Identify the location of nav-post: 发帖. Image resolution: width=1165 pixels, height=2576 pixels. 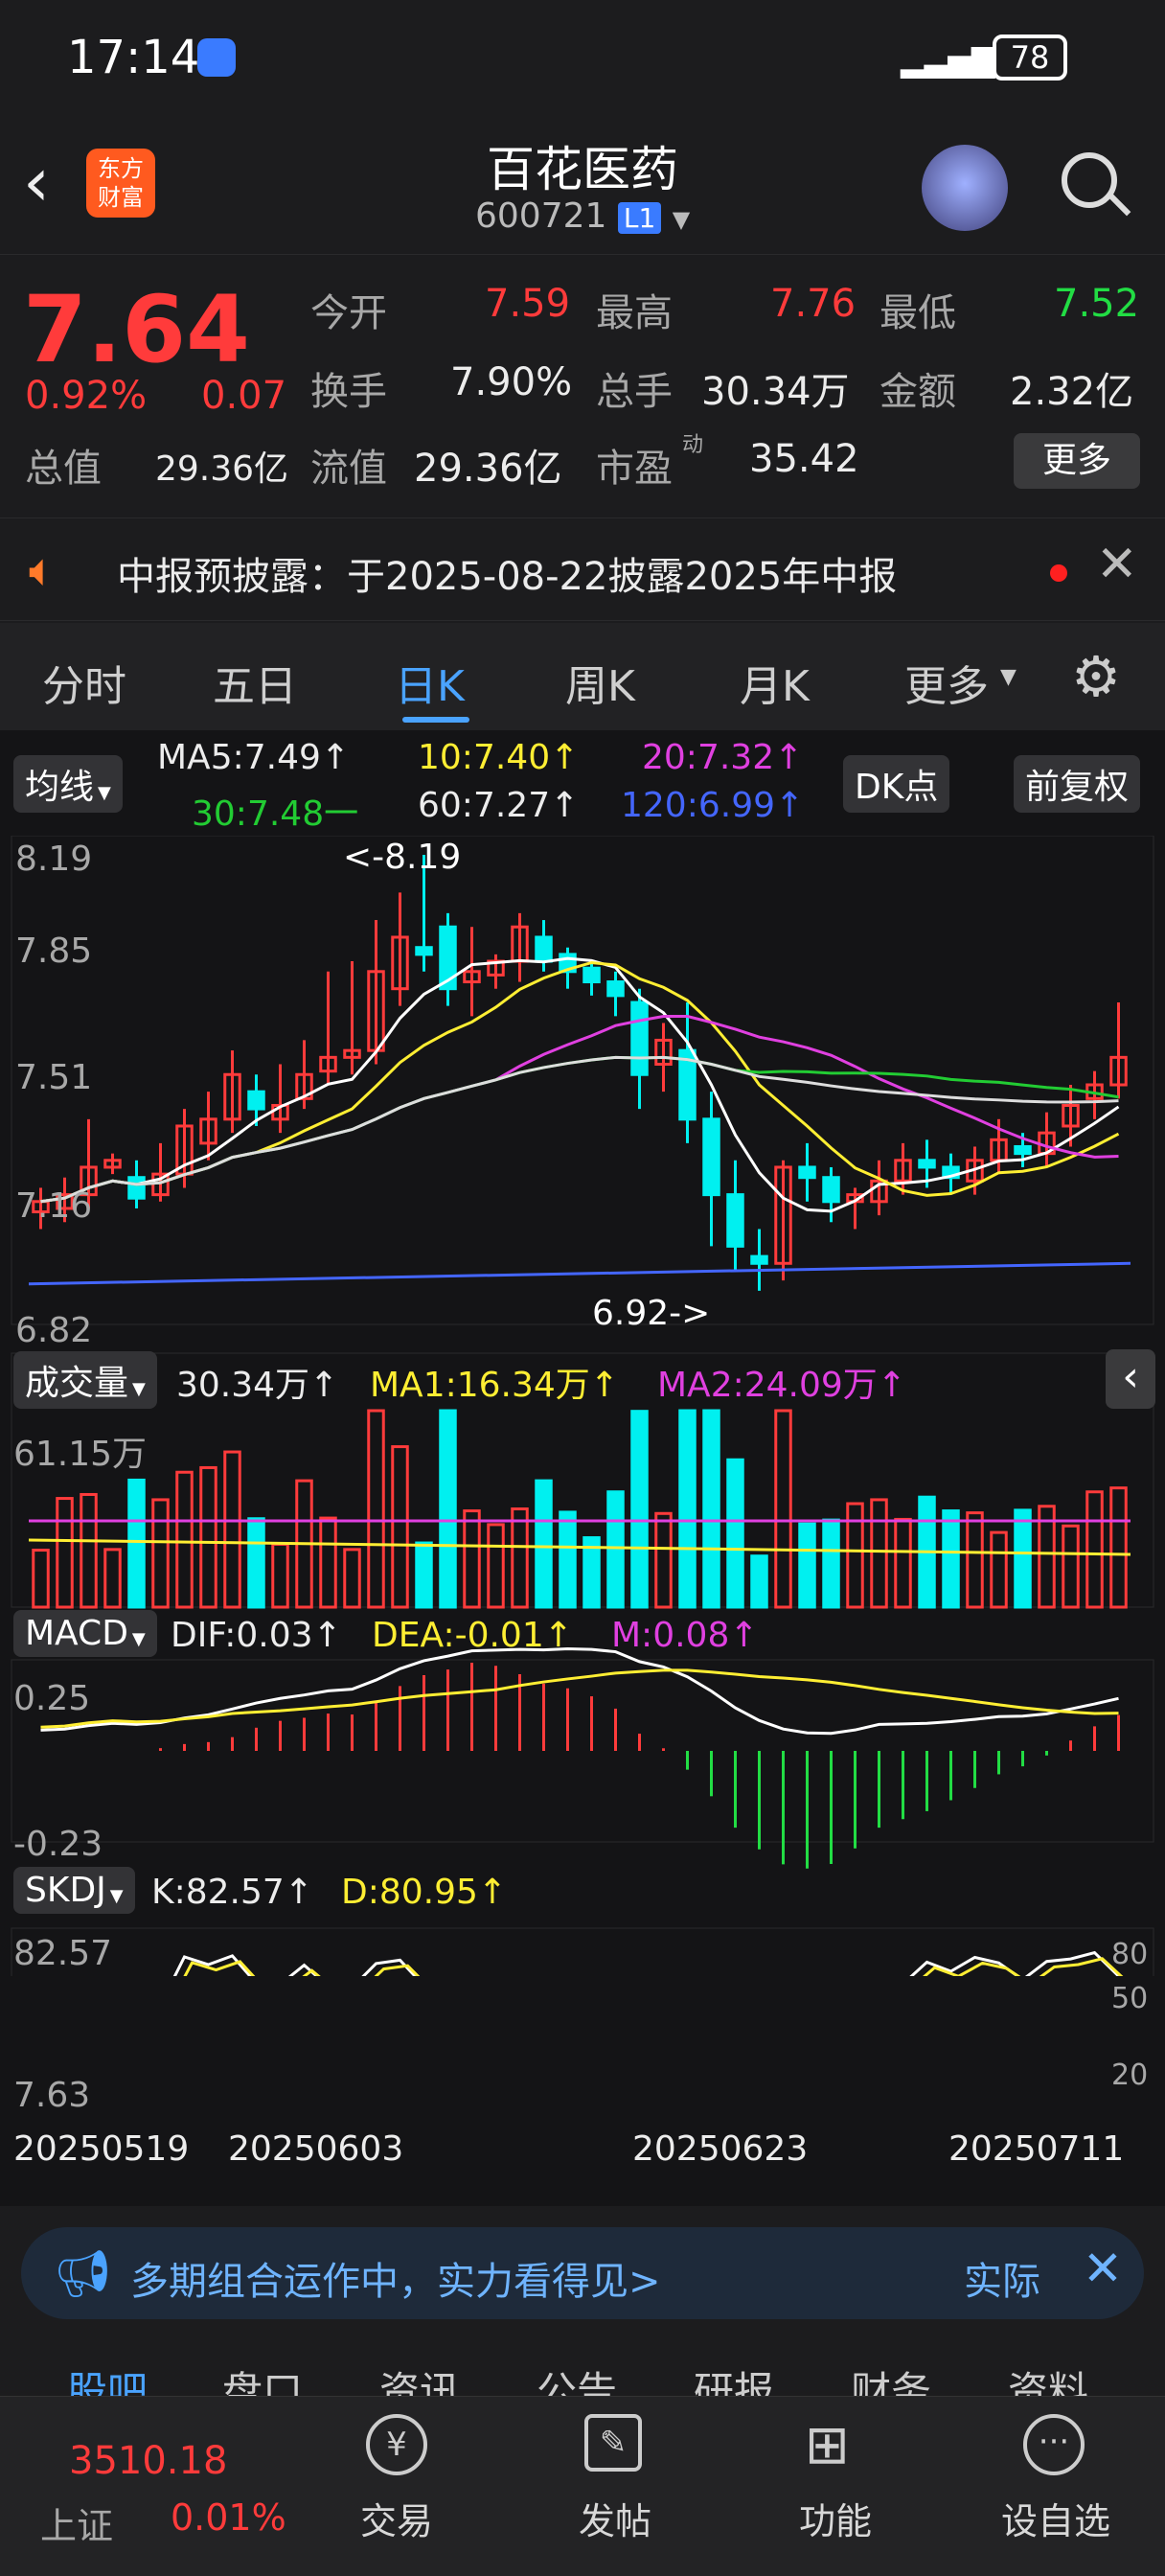
(615, 2518).